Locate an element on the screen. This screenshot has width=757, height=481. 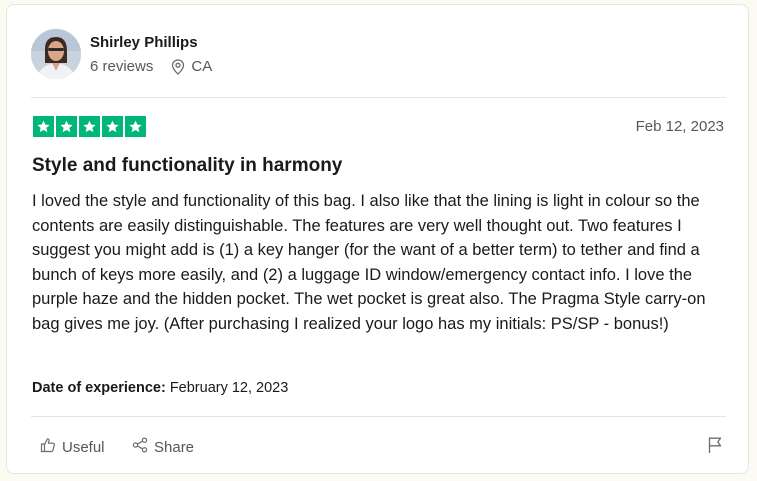
share-label: Share is located at coordinates (174, 447).